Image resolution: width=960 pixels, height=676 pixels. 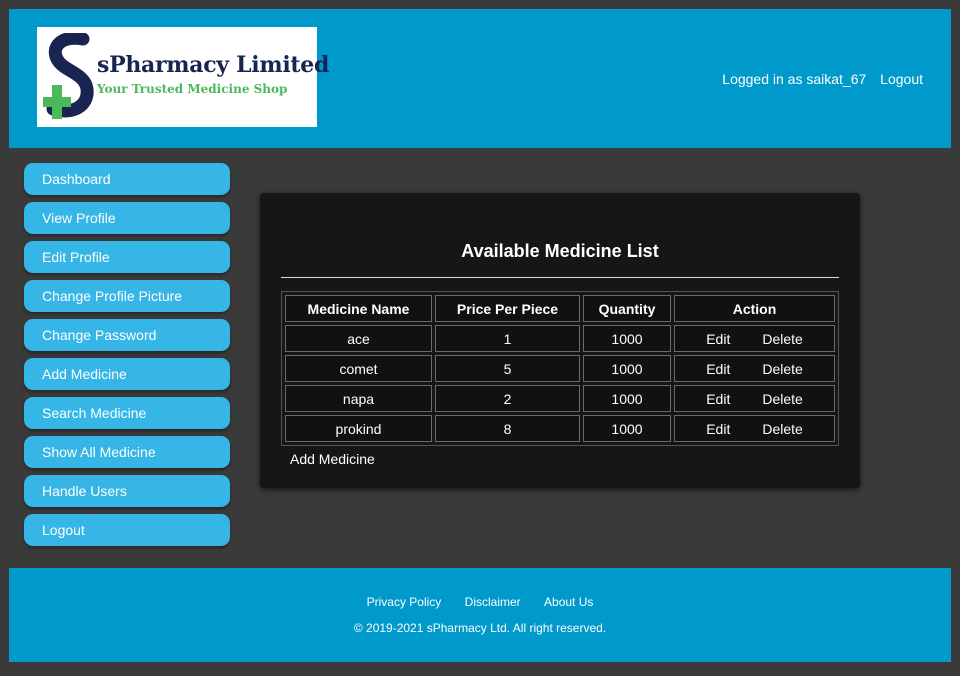 What do you see at coordinates (901, 79) in the screenshot?
I see `header-logout-link: Logout` at bounding box center [901, 79].